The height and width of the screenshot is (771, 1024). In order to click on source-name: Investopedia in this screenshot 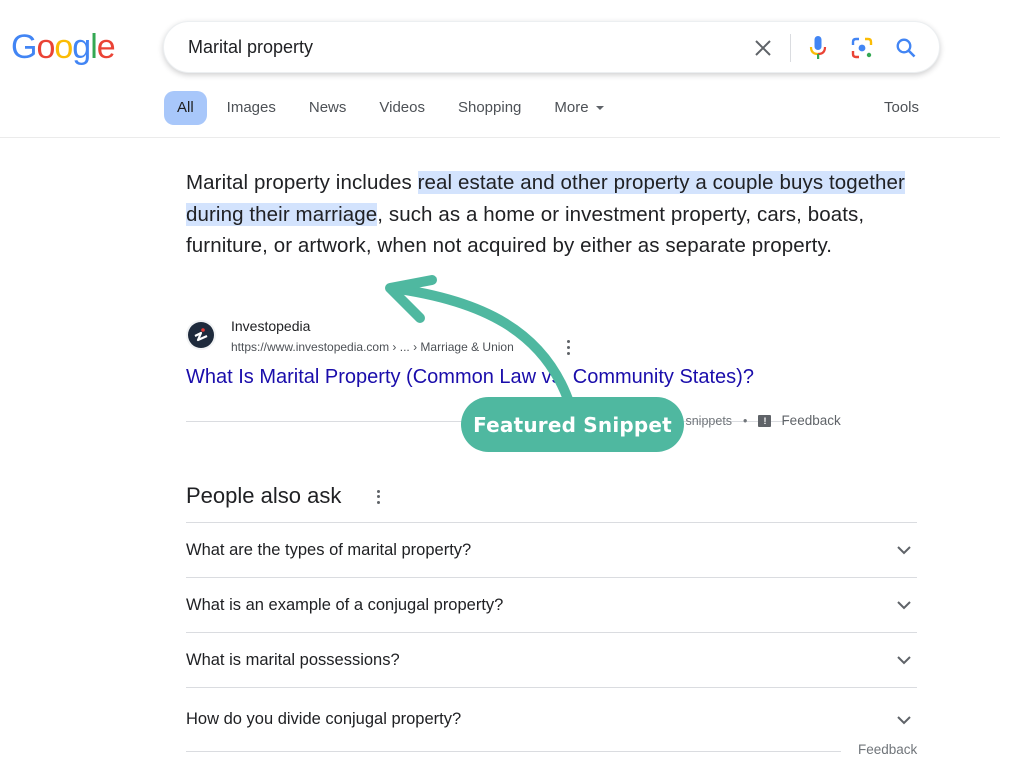, I will do `click(271, 326)`.